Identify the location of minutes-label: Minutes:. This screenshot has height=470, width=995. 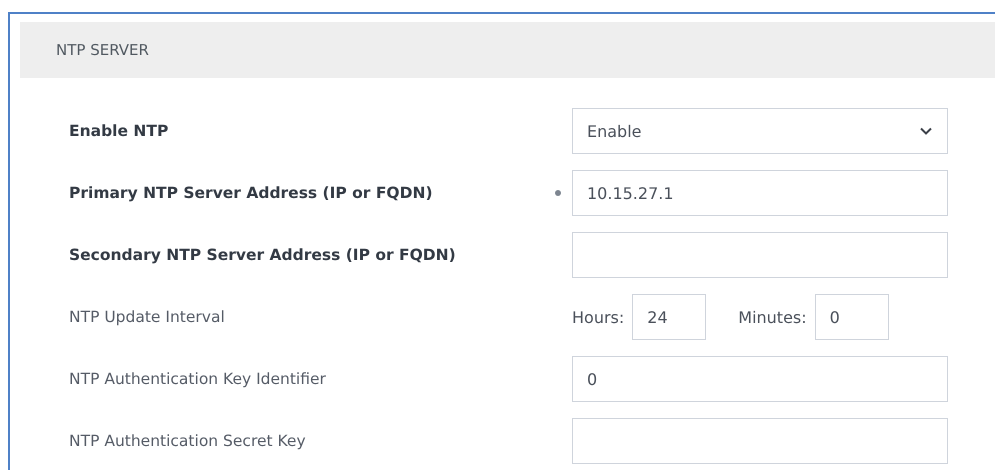
(772, 317).